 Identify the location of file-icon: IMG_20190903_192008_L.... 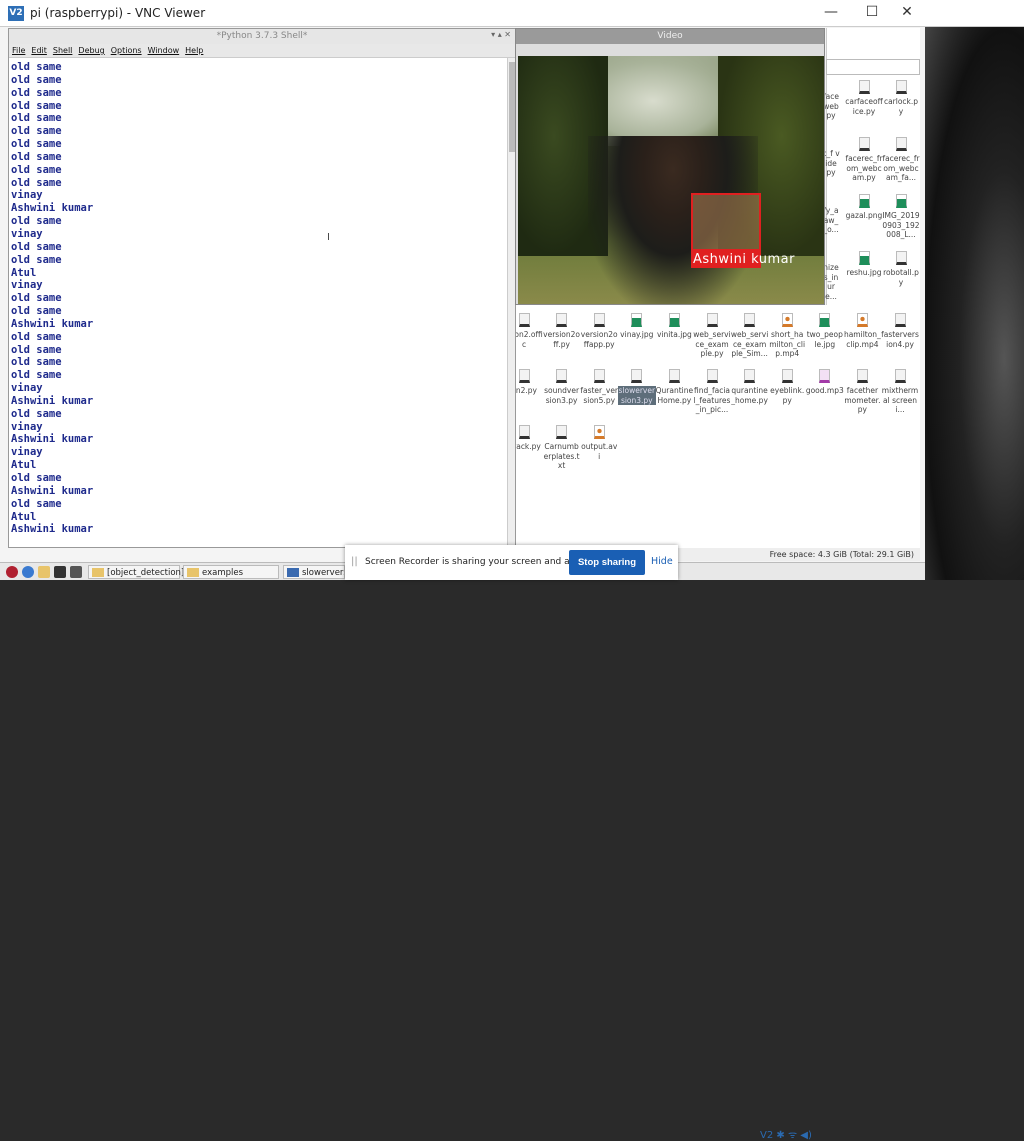
(901, 217).